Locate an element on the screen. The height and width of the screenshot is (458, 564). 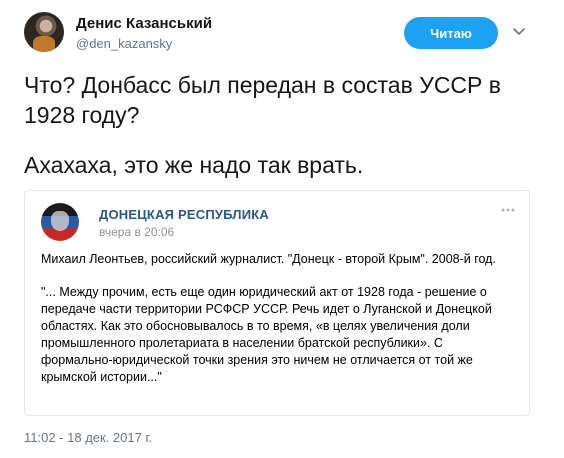
author-avatar is located at coordinates (44, 32).